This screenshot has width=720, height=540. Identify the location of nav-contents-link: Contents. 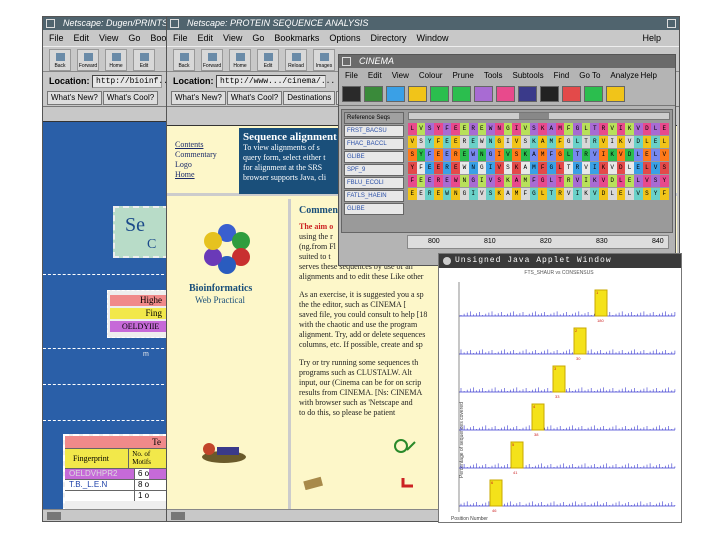
(196, 145).